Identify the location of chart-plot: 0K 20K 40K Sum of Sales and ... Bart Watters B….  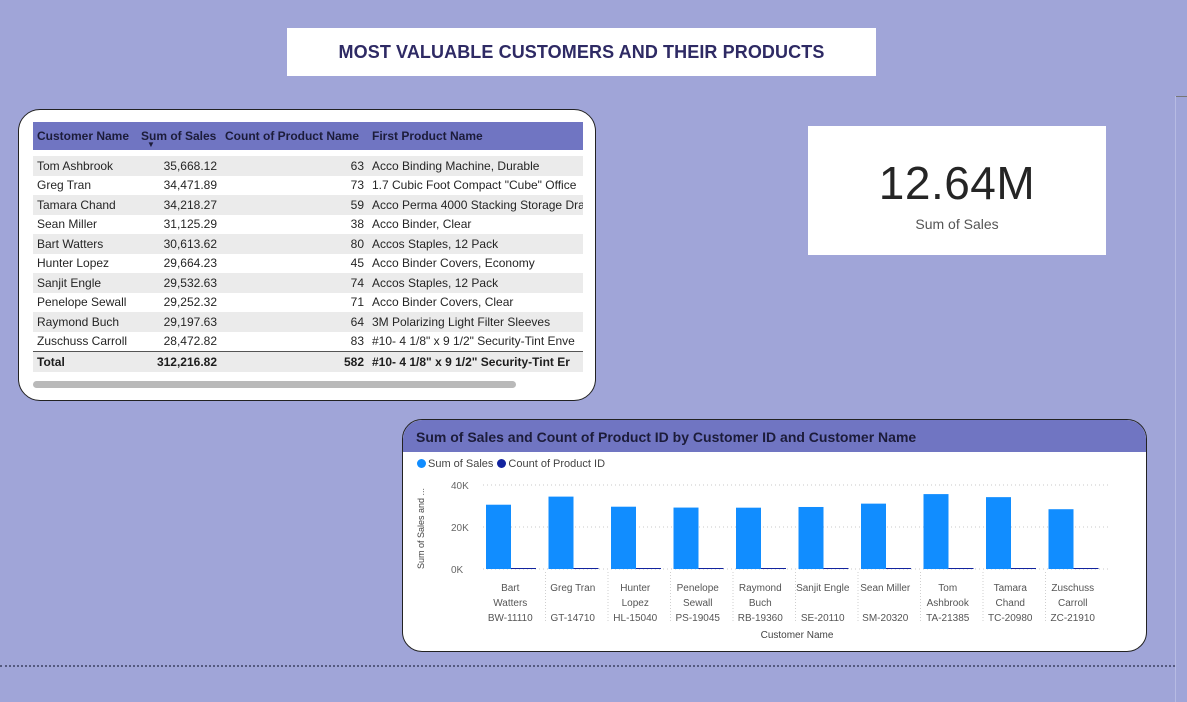
(762, 561).